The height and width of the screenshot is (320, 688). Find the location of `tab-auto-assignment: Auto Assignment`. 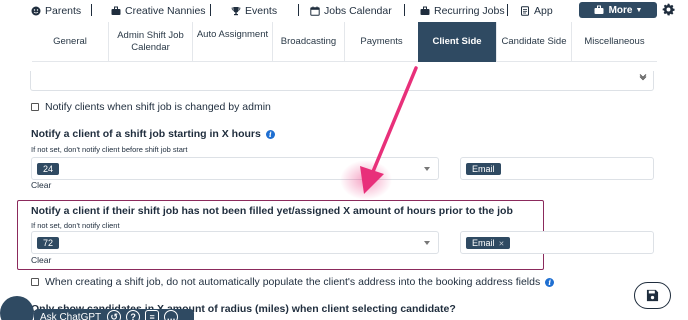

tab-auto-assignment: Auto Assignment is located at coordinates (232, 42).